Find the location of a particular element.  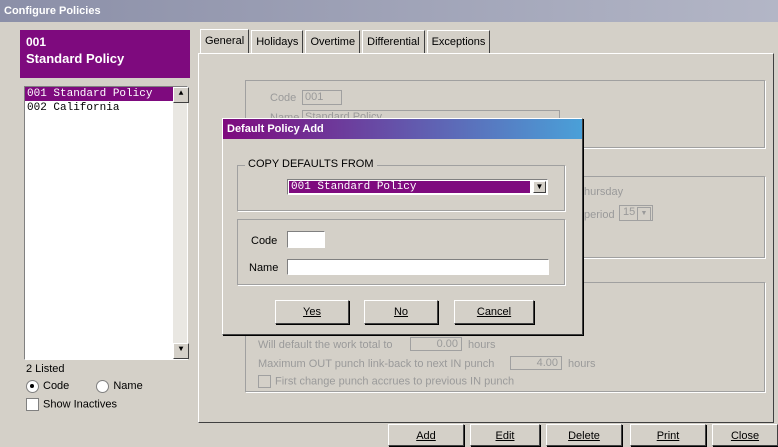

max-out-field: 4.00 is located at coordinates (536, 363).